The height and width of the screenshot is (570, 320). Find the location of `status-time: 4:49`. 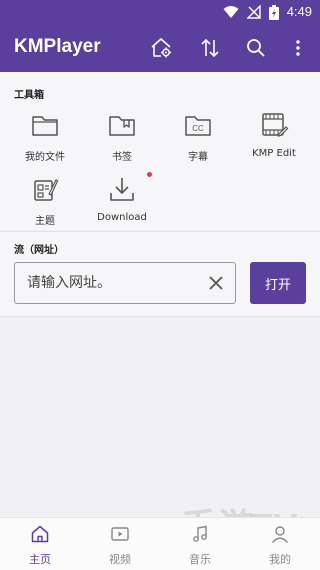

status-time: 4:49 is located at coordinates (299, 11).